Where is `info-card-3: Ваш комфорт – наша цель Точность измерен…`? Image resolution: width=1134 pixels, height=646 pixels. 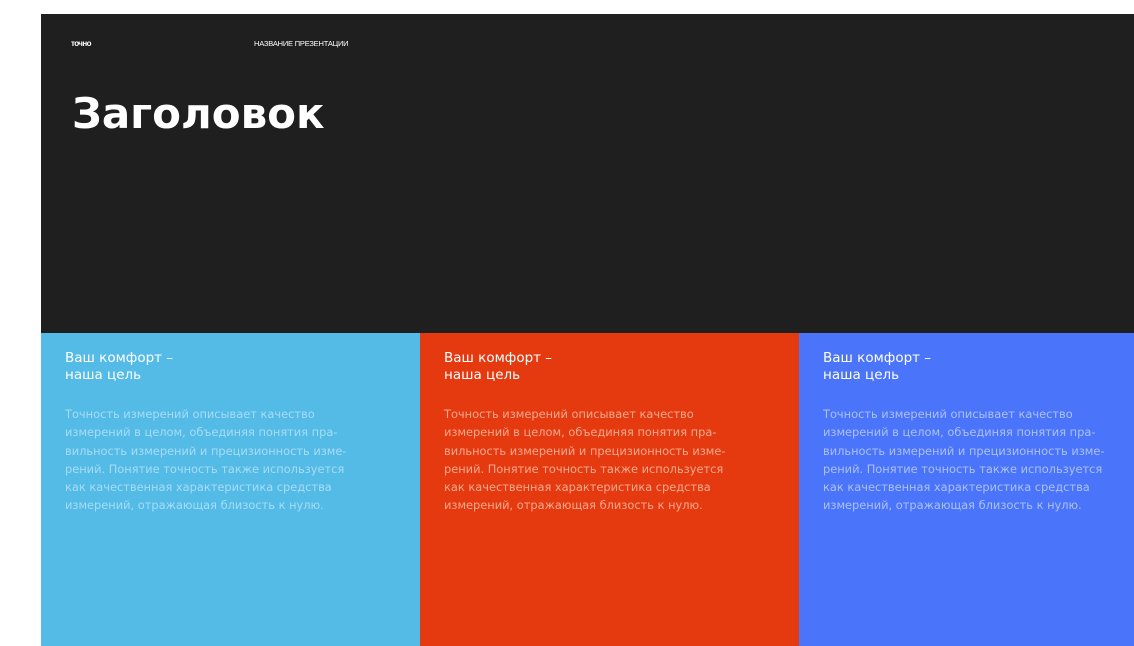
info-card-3: Ваш комфорт – наша цель Точность измерен… is located at coordinates (966, 489).